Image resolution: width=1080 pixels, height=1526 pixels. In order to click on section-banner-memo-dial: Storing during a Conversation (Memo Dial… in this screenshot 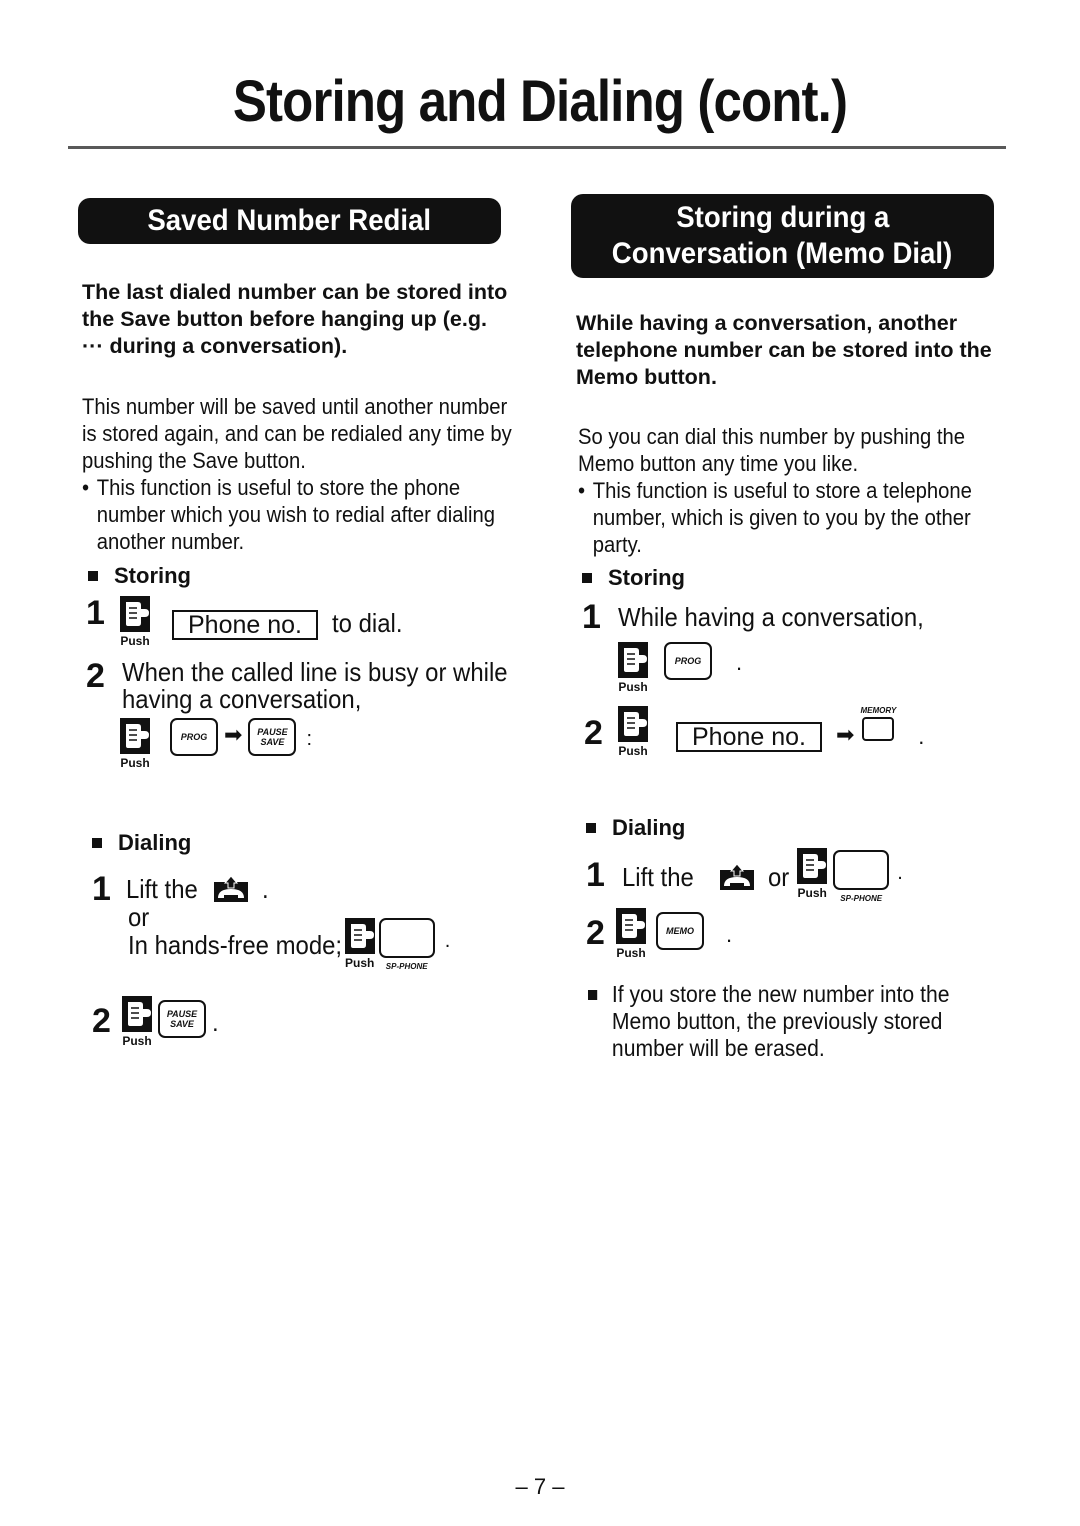, I will do `click(782, 236)`.